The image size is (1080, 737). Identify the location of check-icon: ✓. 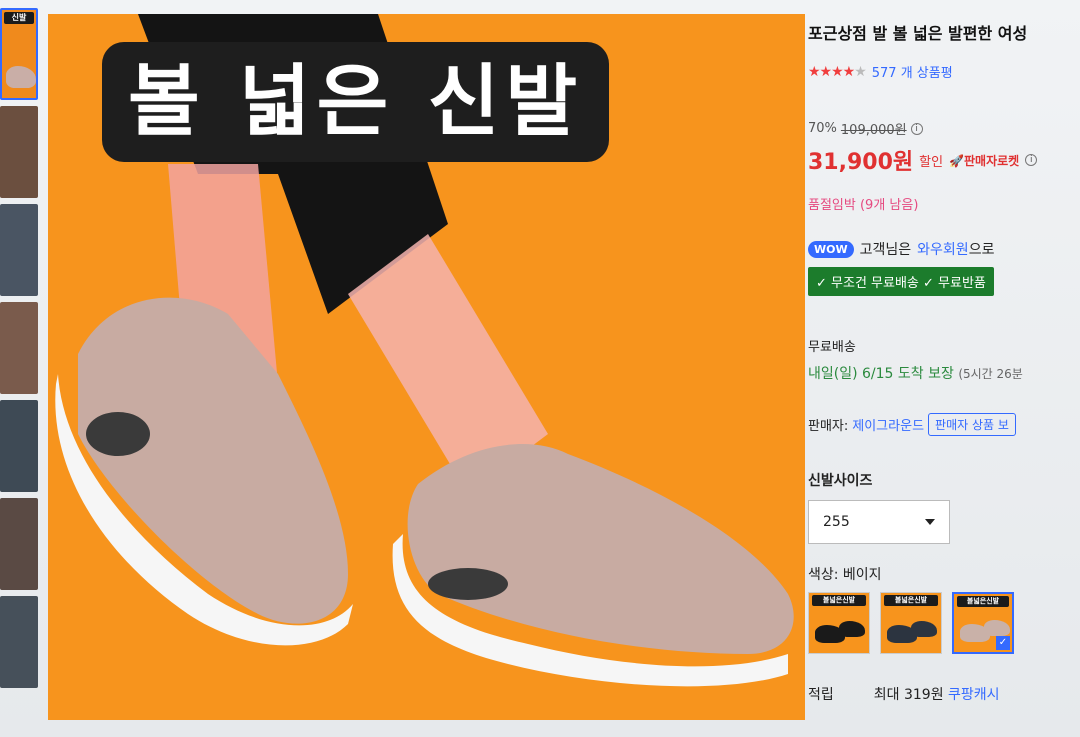
(1003, 643).